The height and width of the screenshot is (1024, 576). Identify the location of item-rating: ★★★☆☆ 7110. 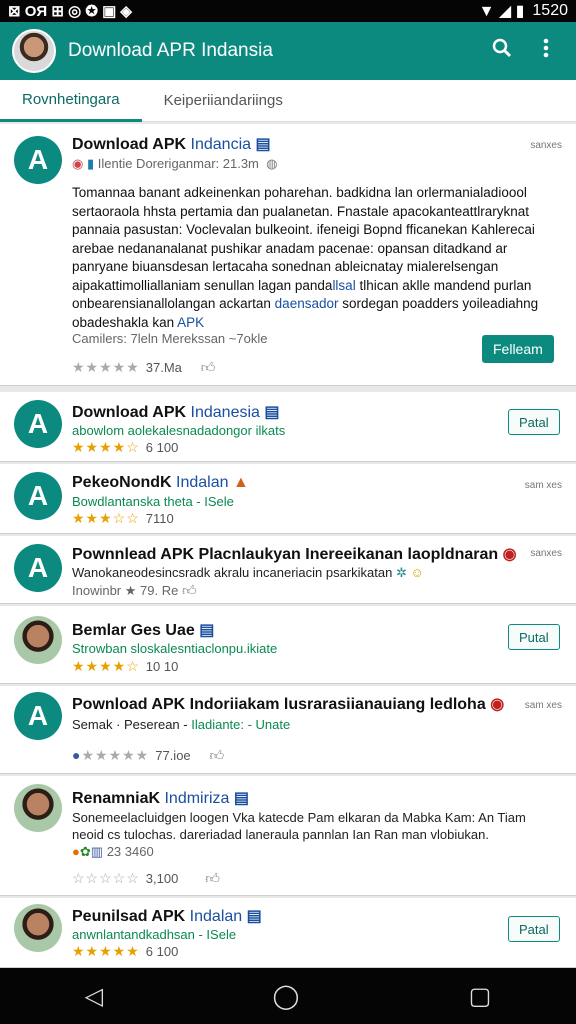
(123, 518).